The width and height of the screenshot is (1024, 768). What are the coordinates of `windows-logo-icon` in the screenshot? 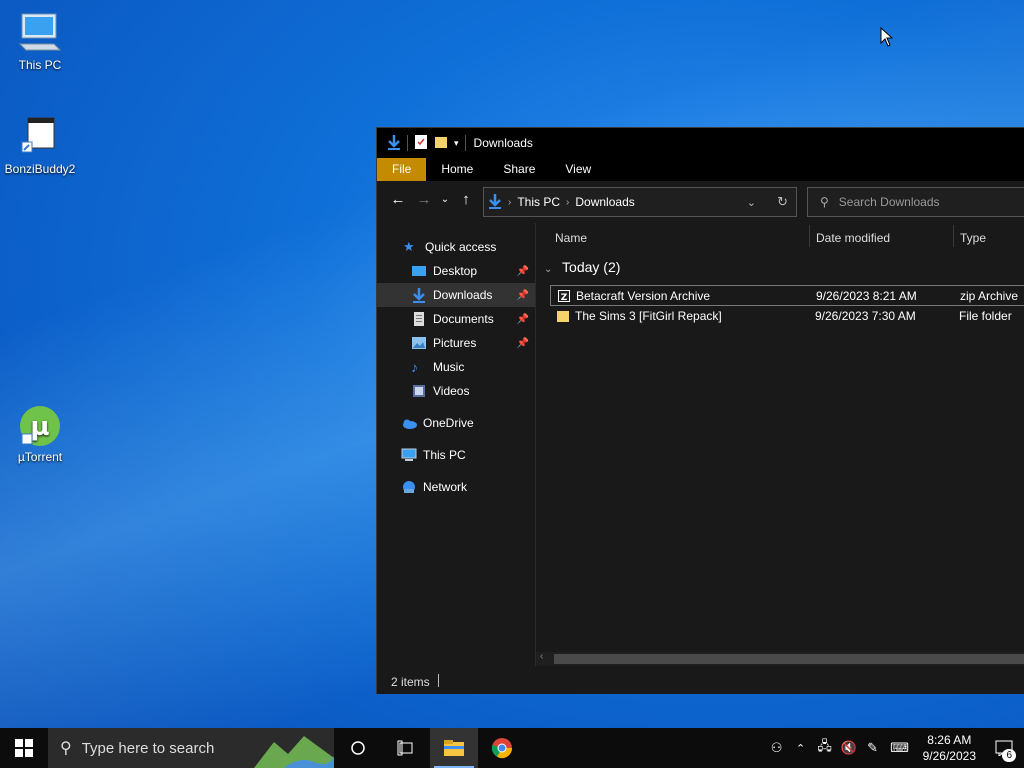 It's located at (24, 748).